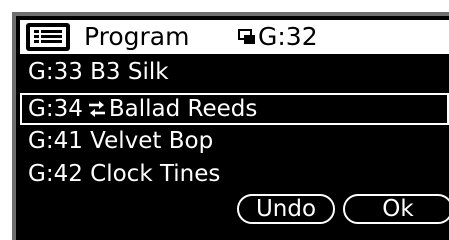 The height and width of the screenshot is (240, 449). Describe the element at coordinates (288, 36) in the screenshot. I see `current-program-id: G:32` at that location.